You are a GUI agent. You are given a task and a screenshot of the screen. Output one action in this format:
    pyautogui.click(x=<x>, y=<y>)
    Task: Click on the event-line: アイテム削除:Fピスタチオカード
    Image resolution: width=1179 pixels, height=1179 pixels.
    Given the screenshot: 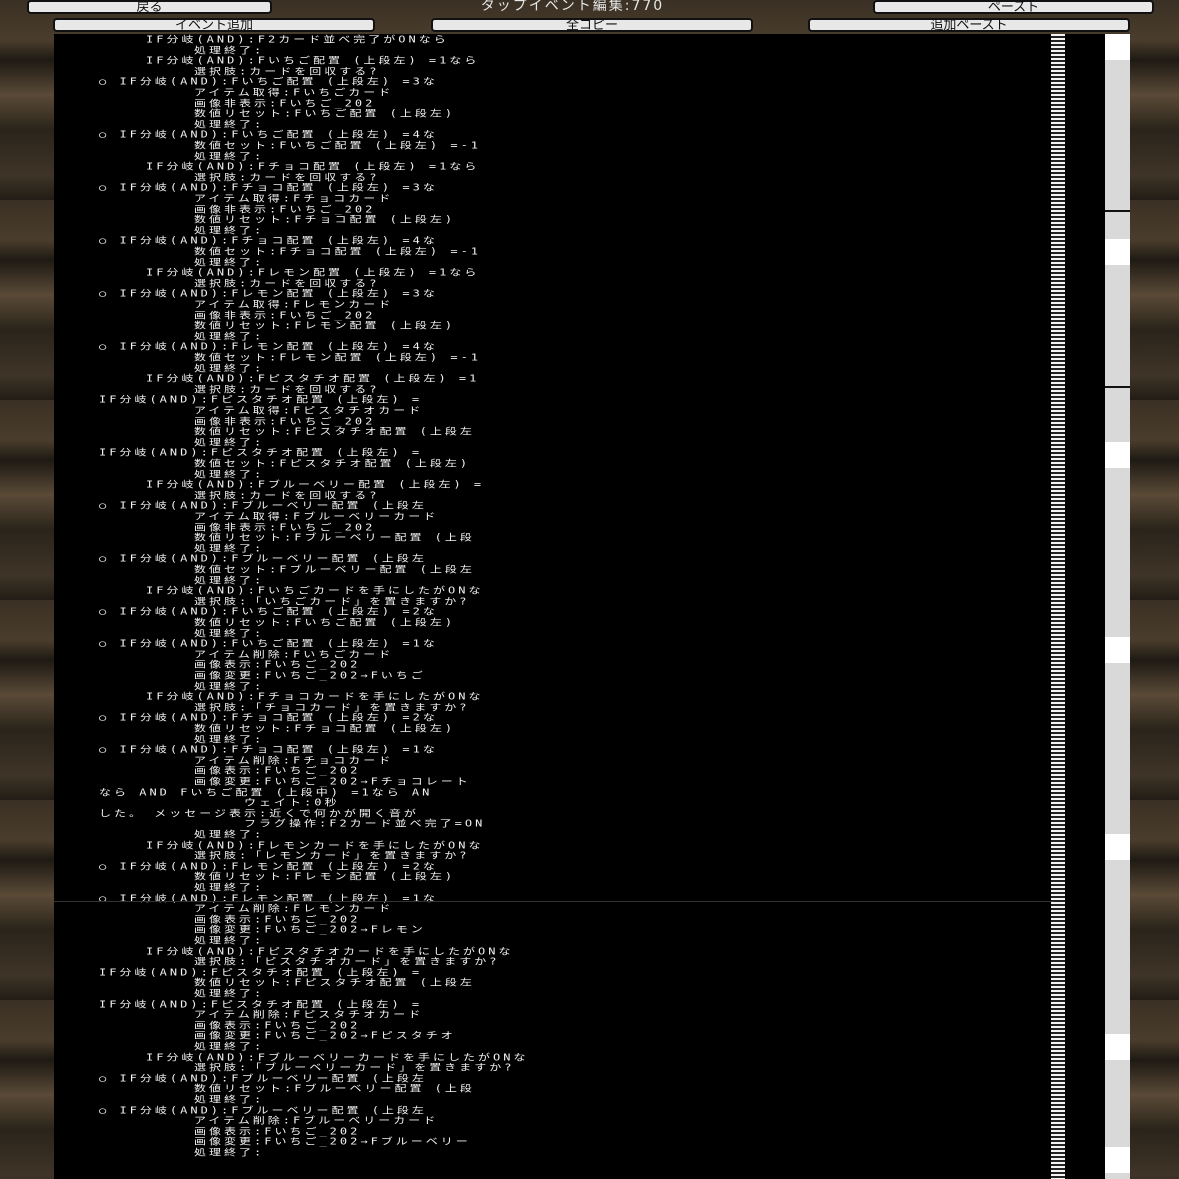 What is the action you would take?
    pyautogui.click(x=308, y=1014)
    